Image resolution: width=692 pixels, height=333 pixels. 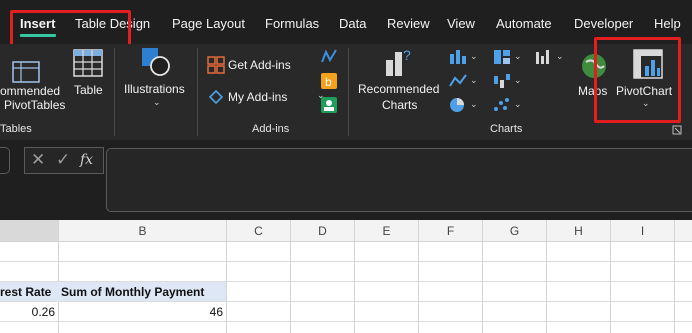 I want to click on recommended-pivottables-button: ommended PivotTables, so click(x=32, y=87).